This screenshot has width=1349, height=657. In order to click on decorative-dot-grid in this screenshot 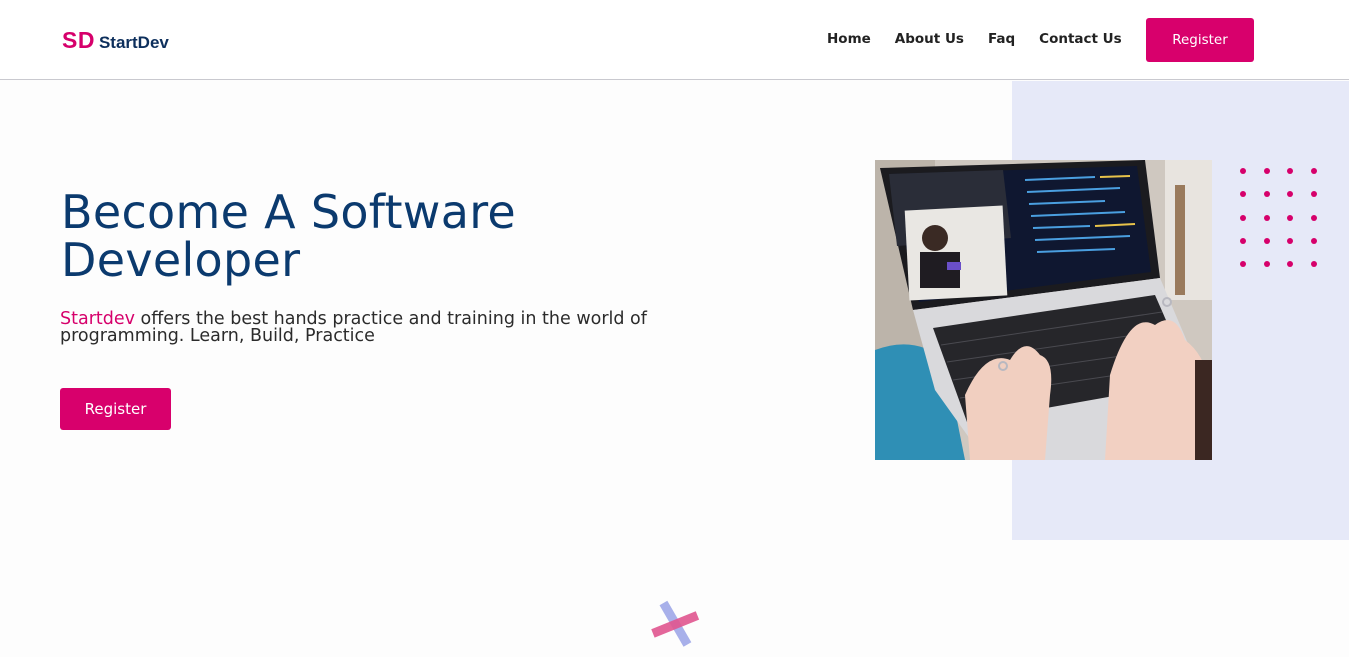, I will do `click(1278, 217)`.